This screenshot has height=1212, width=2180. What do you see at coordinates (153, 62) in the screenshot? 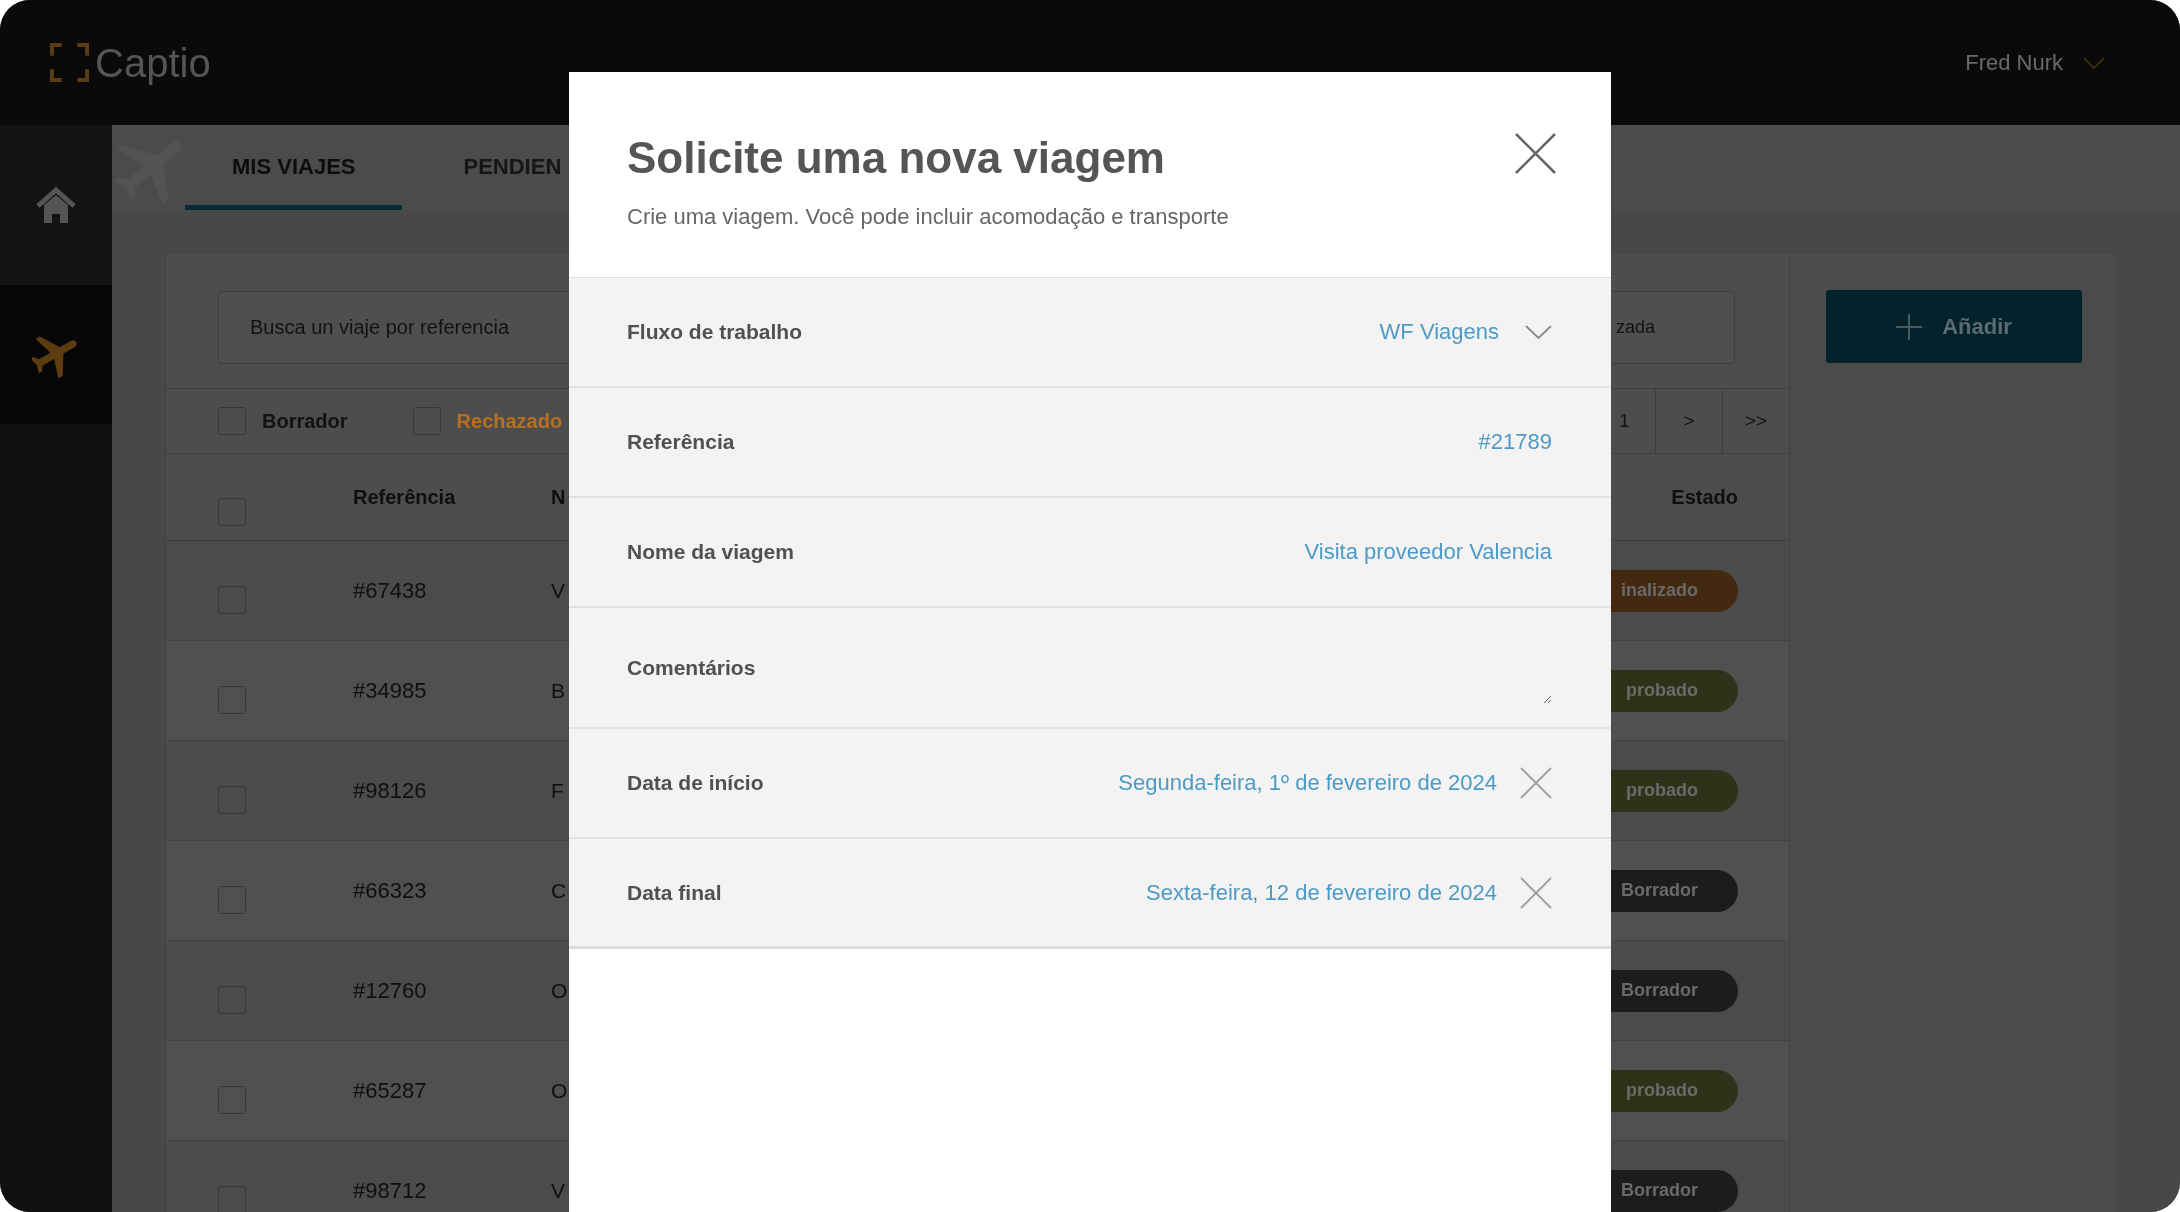
I see `logo-text: Captio` at bounding box center [153, 62].